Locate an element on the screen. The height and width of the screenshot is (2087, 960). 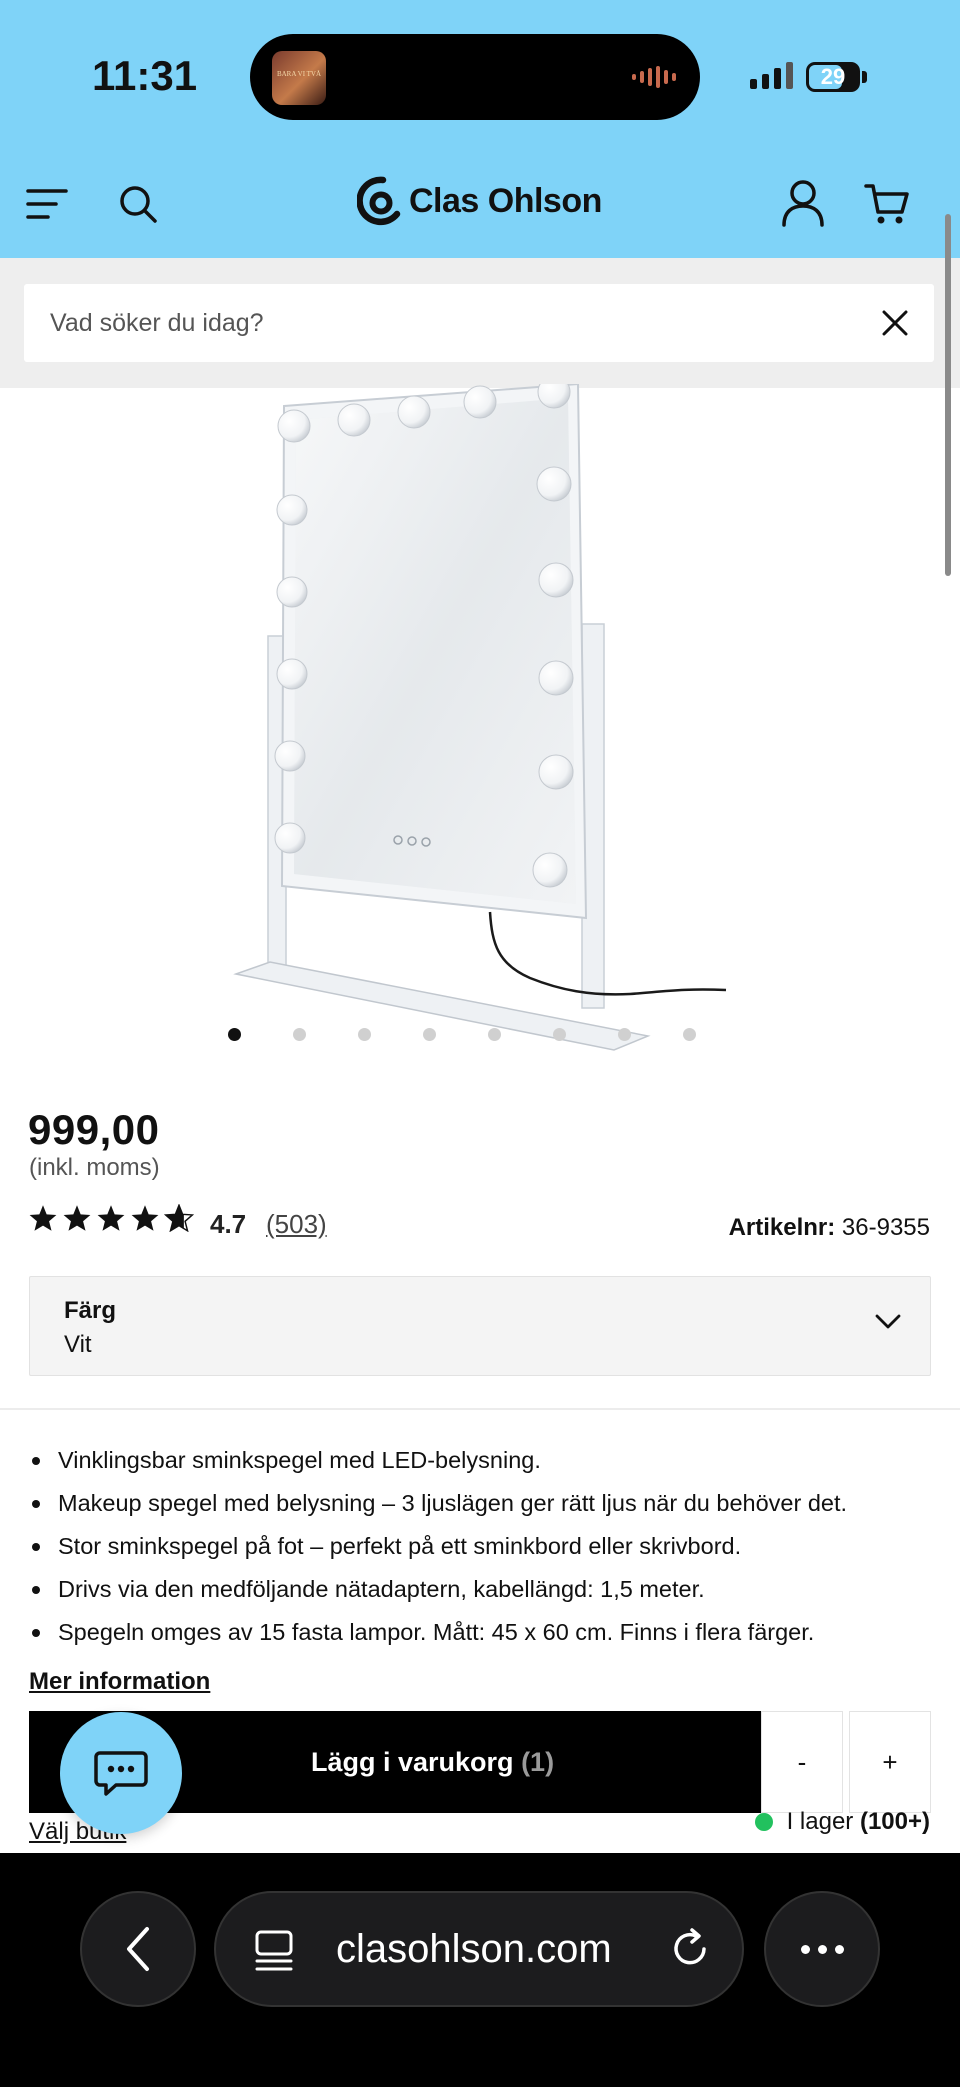
stock-count: (100+) is located at coordinates (894, 1821).